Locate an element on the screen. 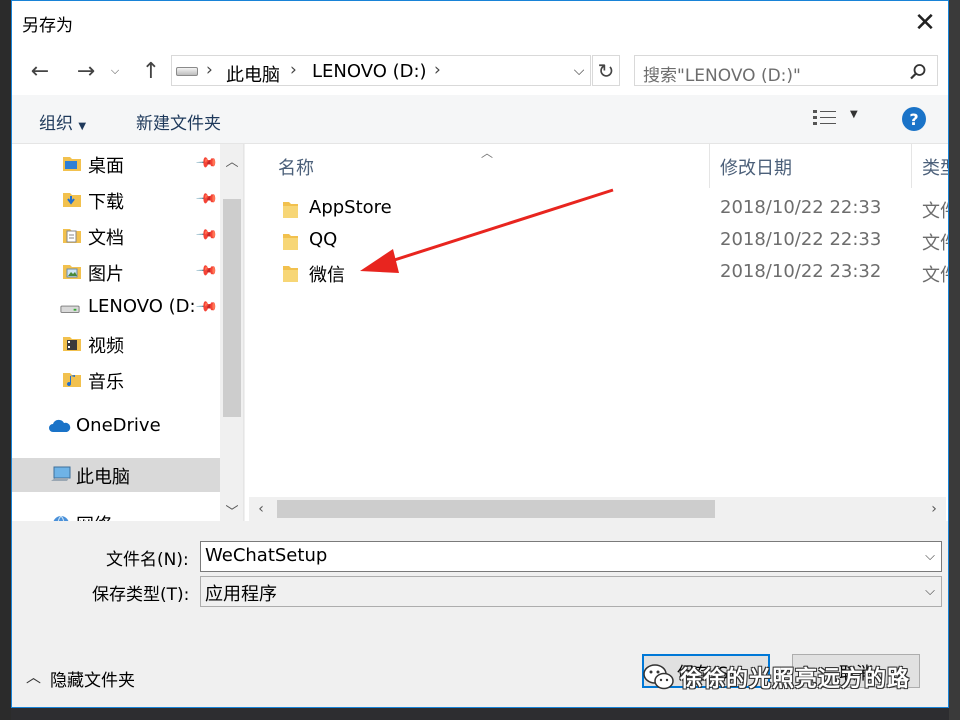 This screenshot has width=960, height=720. title-bar: 另存为 ✕ is located at coordinates (480, 23).